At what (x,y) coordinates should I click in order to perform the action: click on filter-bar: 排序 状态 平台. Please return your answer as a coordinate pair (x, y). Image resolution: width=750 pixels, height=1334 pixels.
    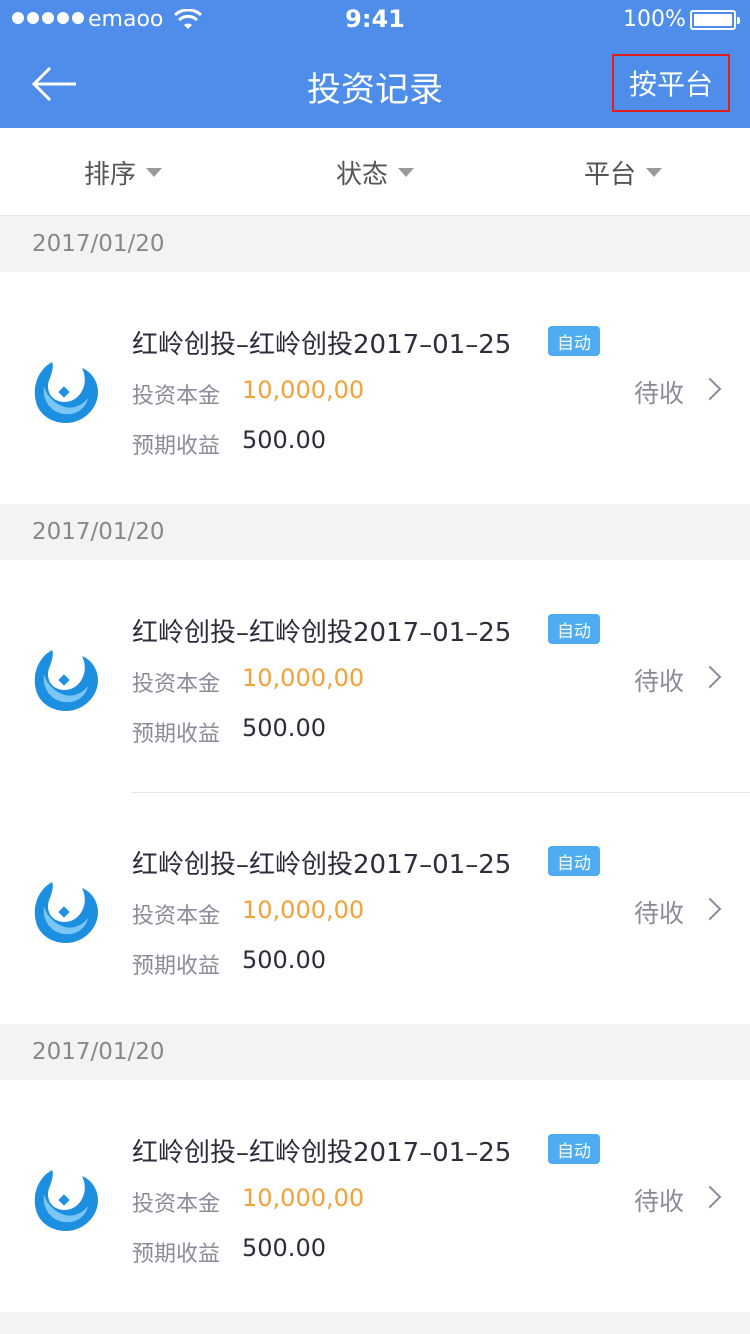
    Looking at the image, I should click on (375, 172).